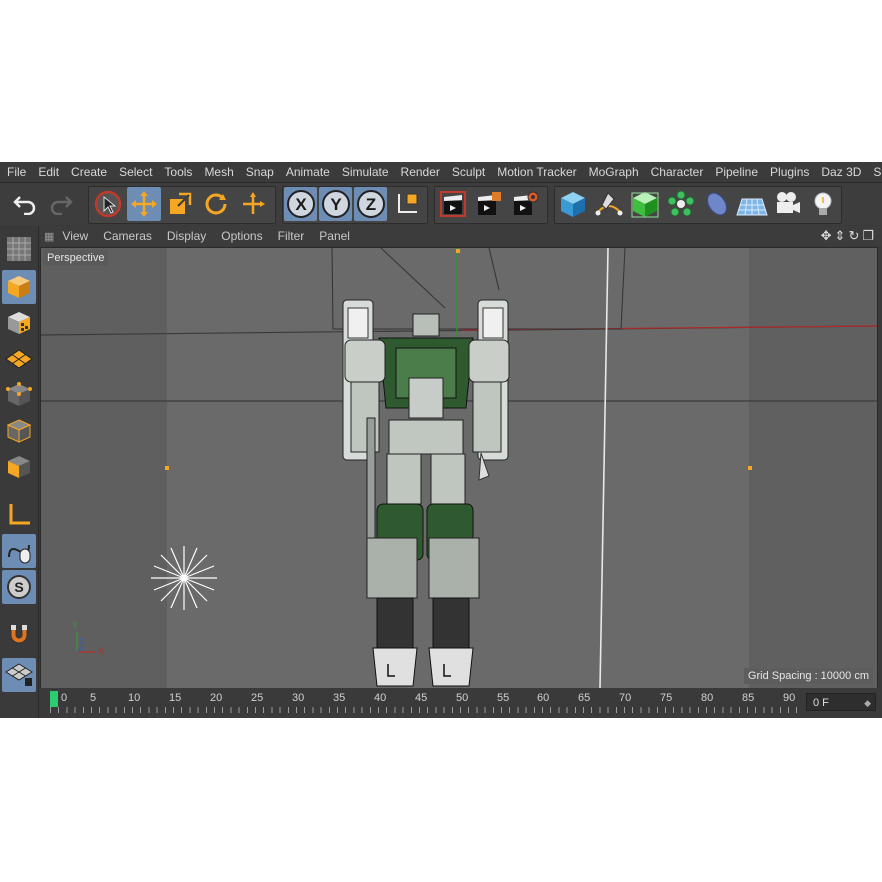  What do you see at coordinates (676, 172) in the screenshot?
I see `menu-character: Character` at bounding box center [676, 172].